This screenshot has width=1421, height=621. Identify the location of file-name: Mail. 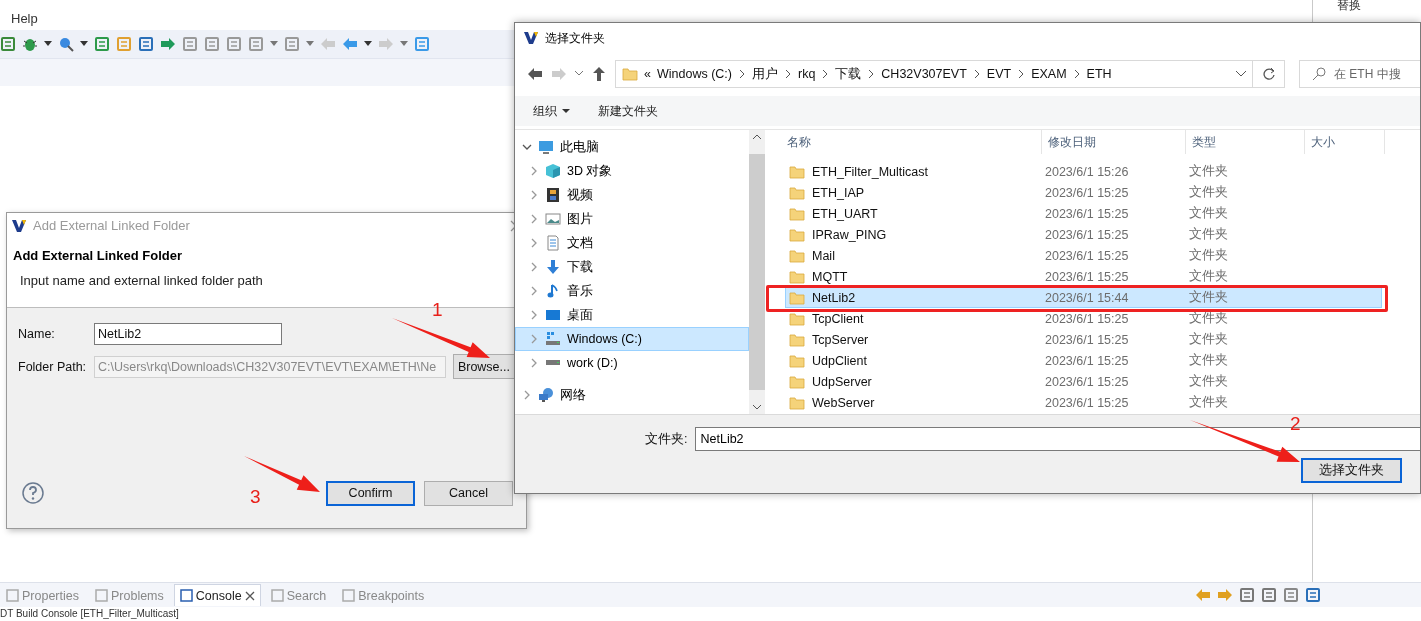
(823, 255).